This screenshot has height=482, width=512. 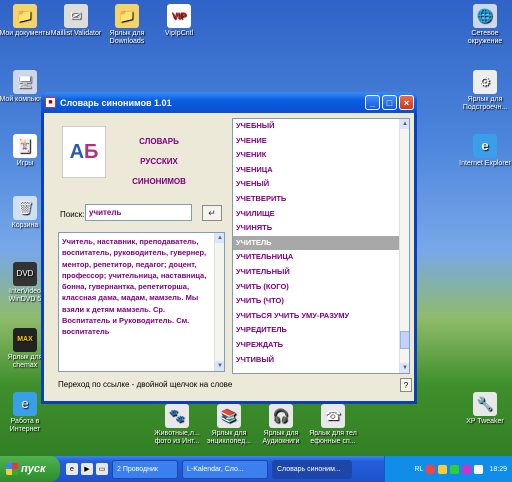 What do you see at coordinates (84, 152) in the screenshot?
I see `app-logo: АБ` at bounding box center [84, 152].